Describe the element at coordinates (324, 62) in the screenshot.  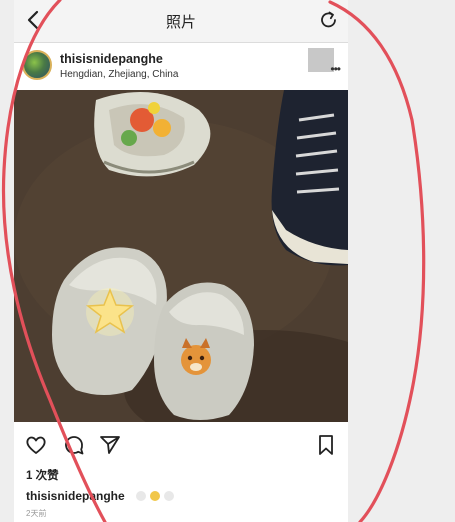
I see `more-options-button: •••` at that location.